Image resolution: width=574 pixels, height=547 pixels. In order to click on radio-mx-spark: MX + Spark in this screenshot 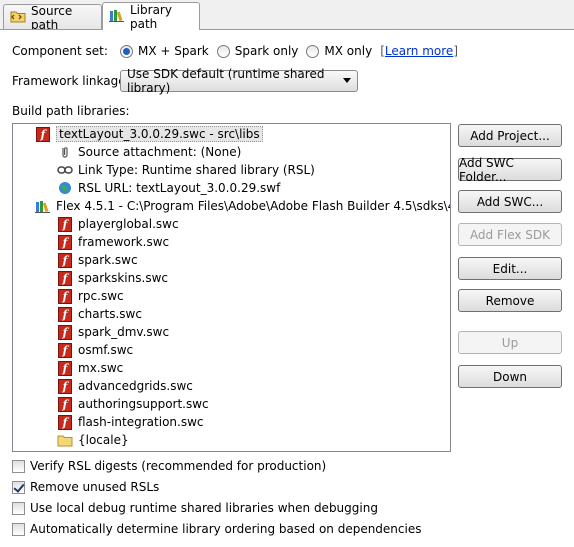, I will do `click(164, 51)`.